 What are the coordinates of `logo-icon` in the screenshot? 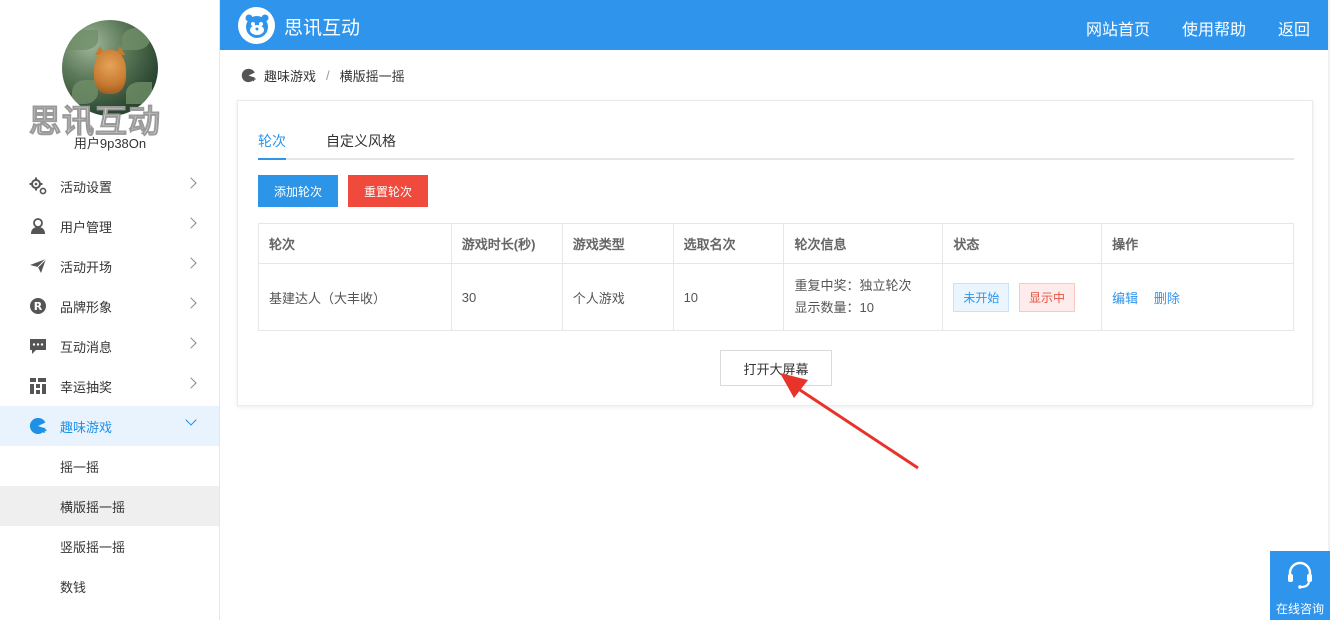 It's located at (256, 25).